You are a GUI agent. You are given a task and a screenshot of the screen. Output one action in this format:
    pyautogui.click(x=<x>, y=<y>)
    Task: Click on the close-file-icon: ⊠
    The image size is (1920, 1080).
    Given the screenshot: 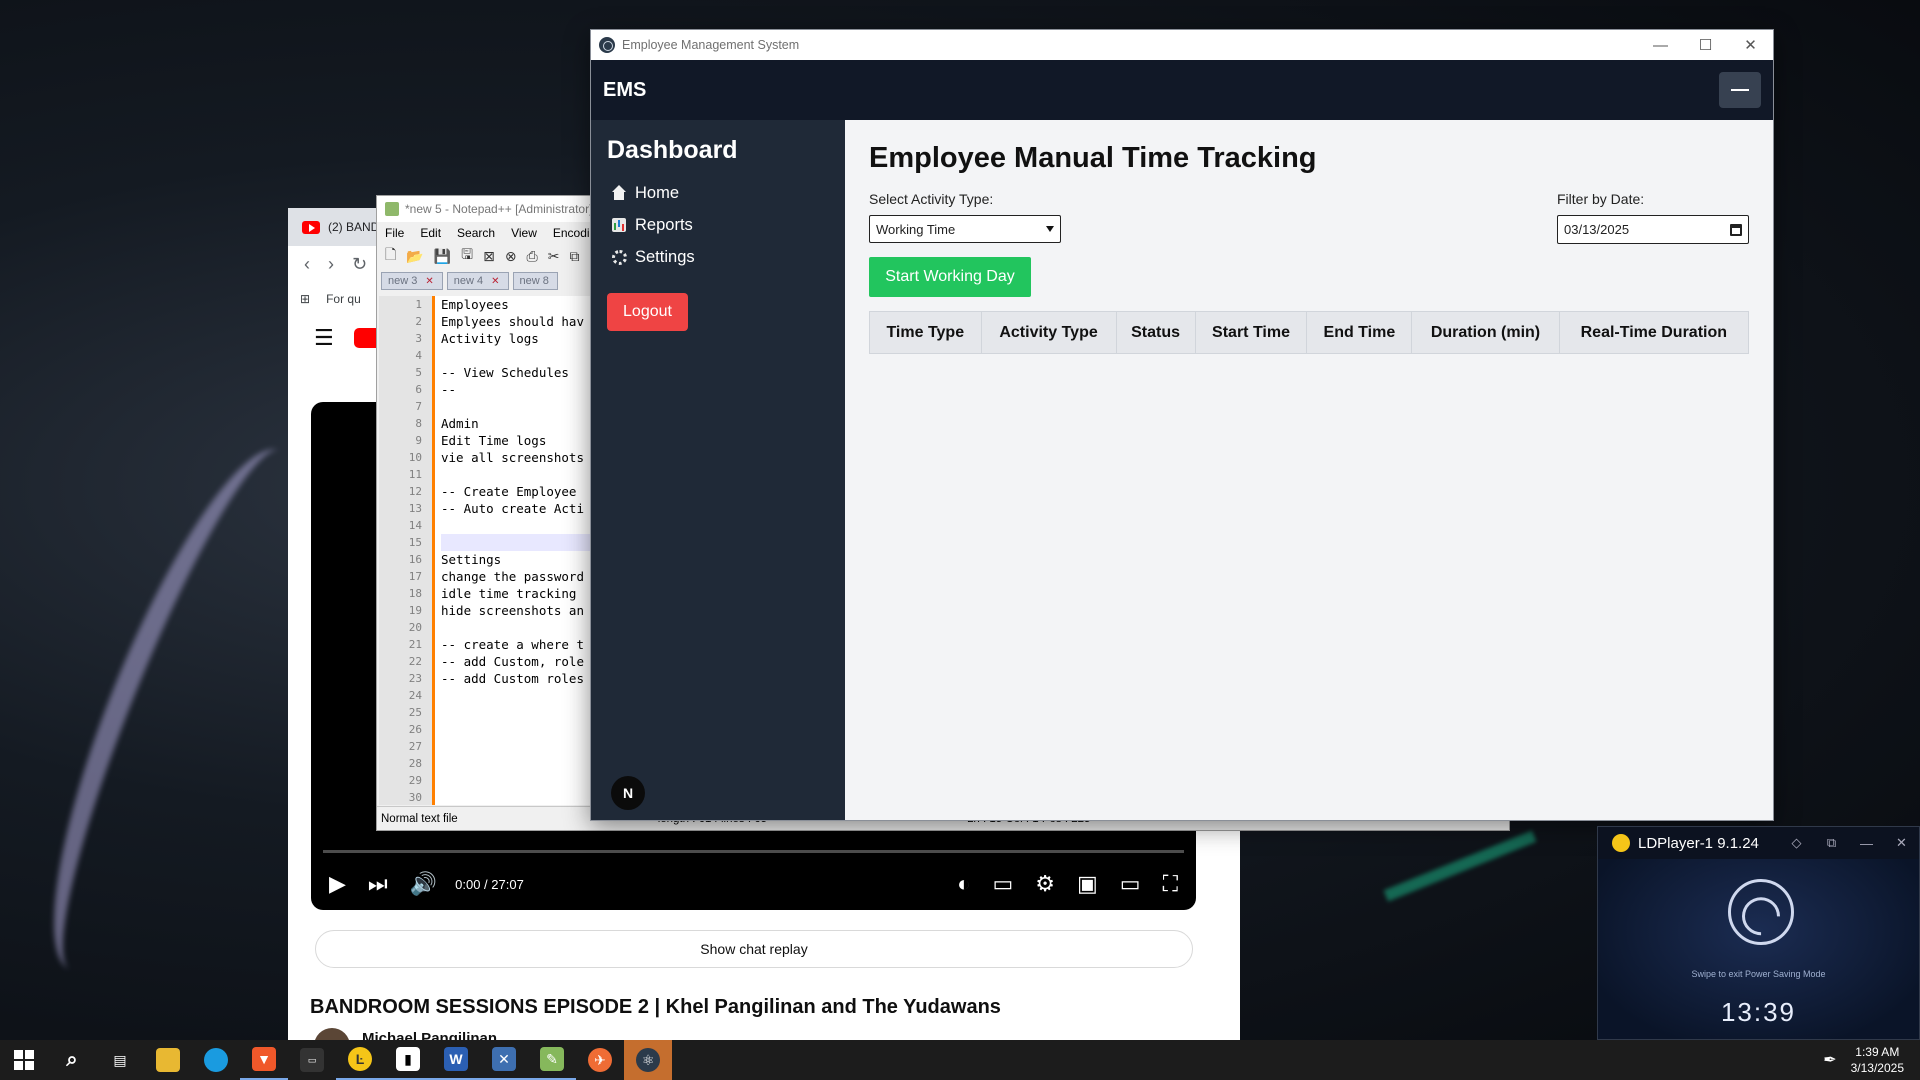 What is the action you would take?
    pyautogui.click(x=489, y=256)
    